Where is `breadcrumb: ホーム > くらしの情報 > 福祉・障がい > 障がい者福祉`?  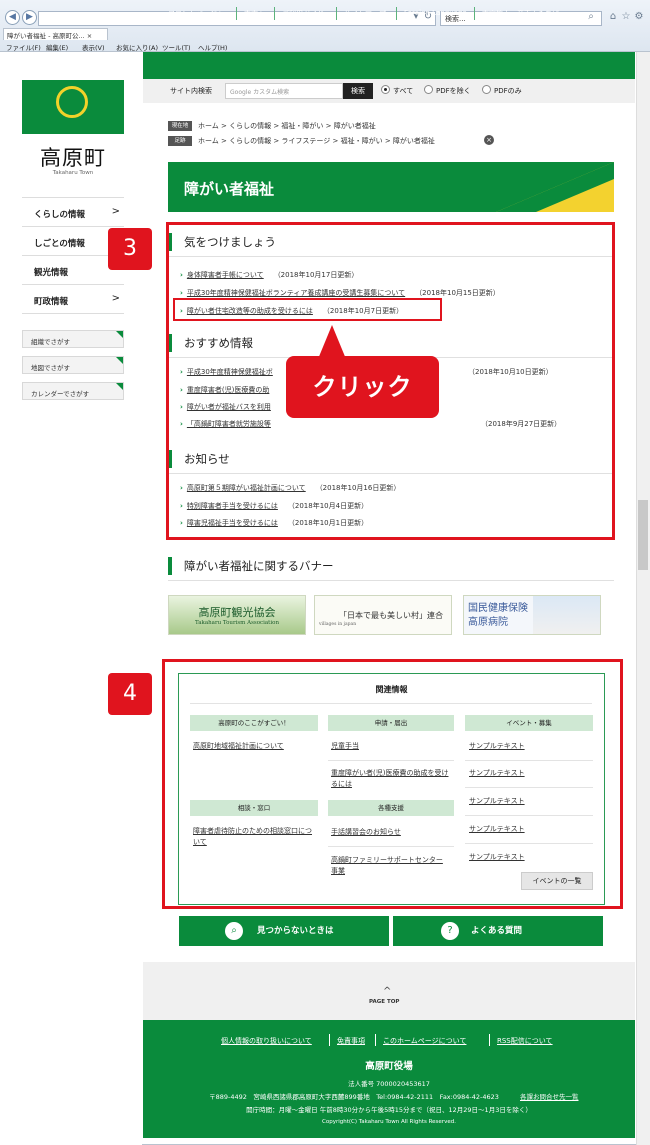 breadcrumb: ホーム > くらしの情報 > 福祉・障がい > 障がい者福祉 is located at coordinates (287, 126).